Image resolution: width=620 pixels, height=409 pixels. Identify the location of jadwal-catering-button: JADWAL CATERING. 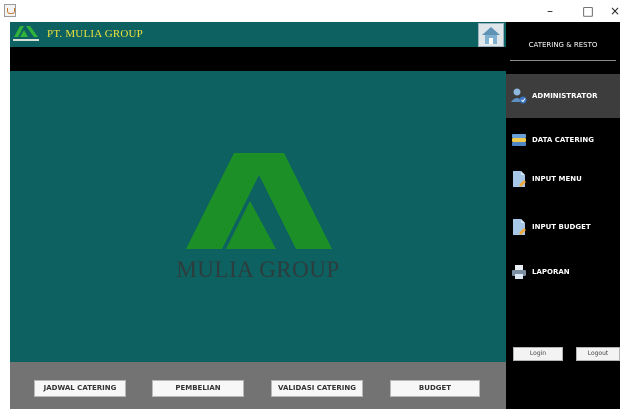
(80, 388).